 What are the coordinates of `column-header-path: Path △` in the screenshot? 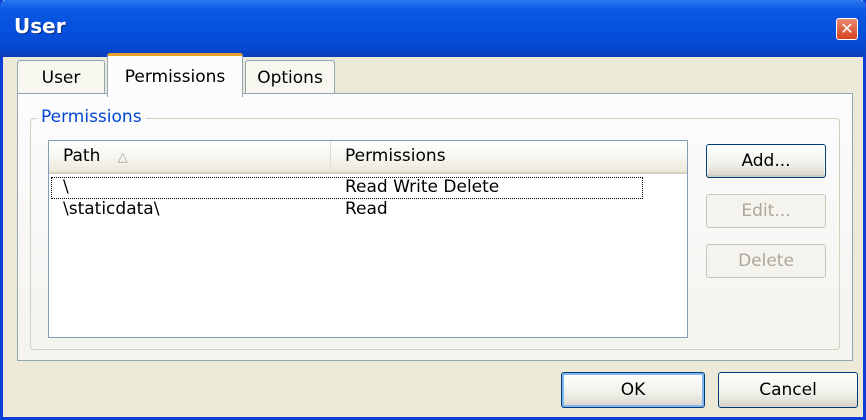 It's located at (190, 156).